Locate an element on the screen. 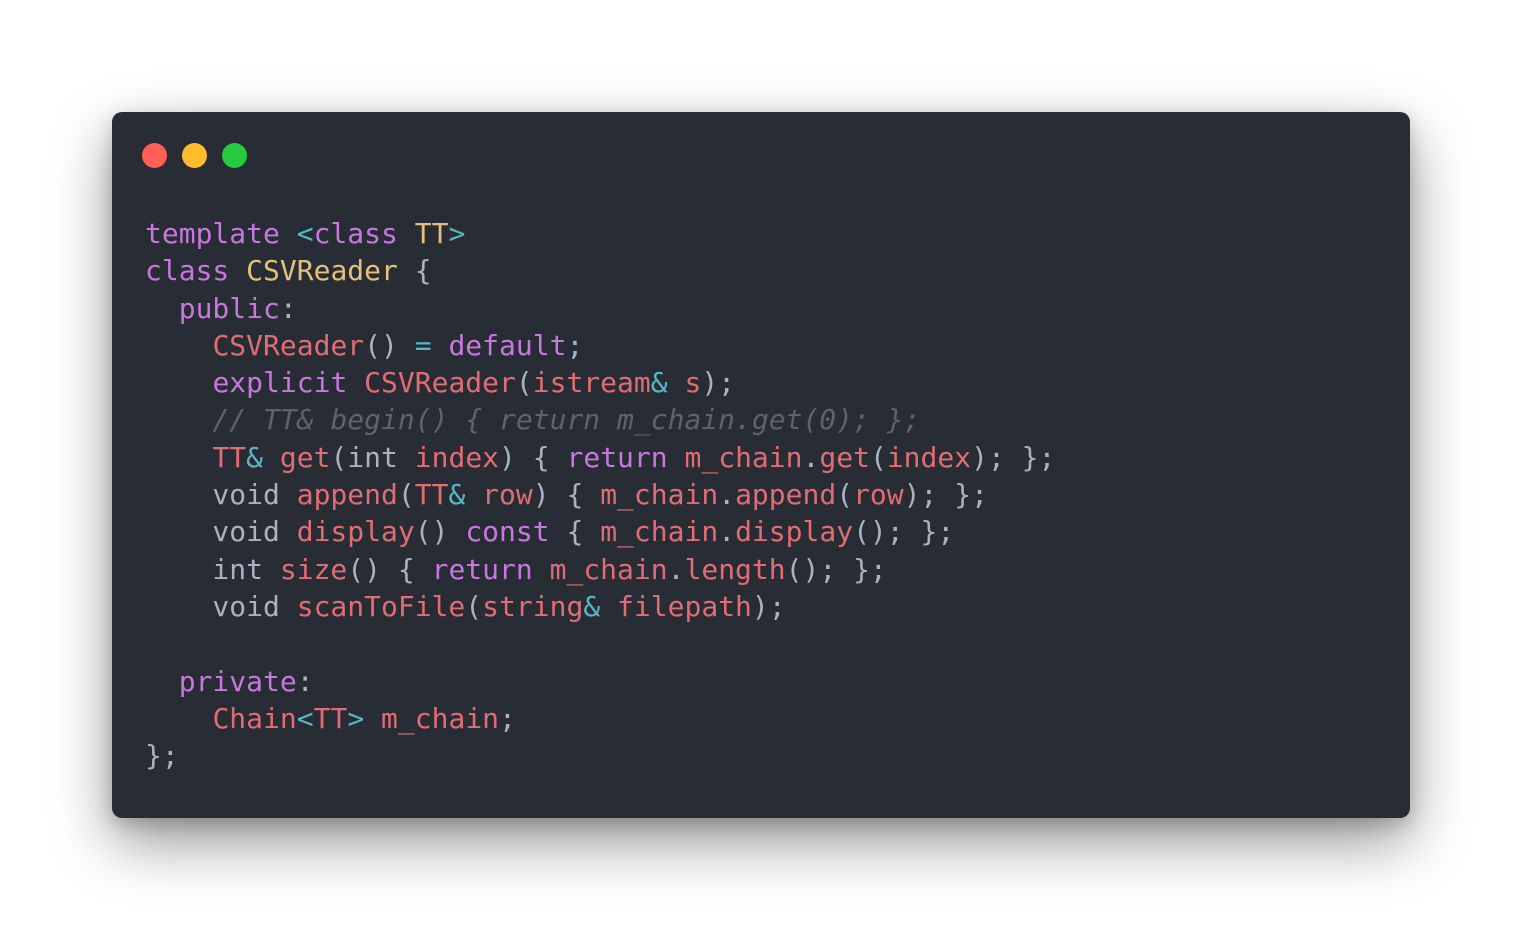  code-line: template <class TT> is located at coordinates (600, 233).